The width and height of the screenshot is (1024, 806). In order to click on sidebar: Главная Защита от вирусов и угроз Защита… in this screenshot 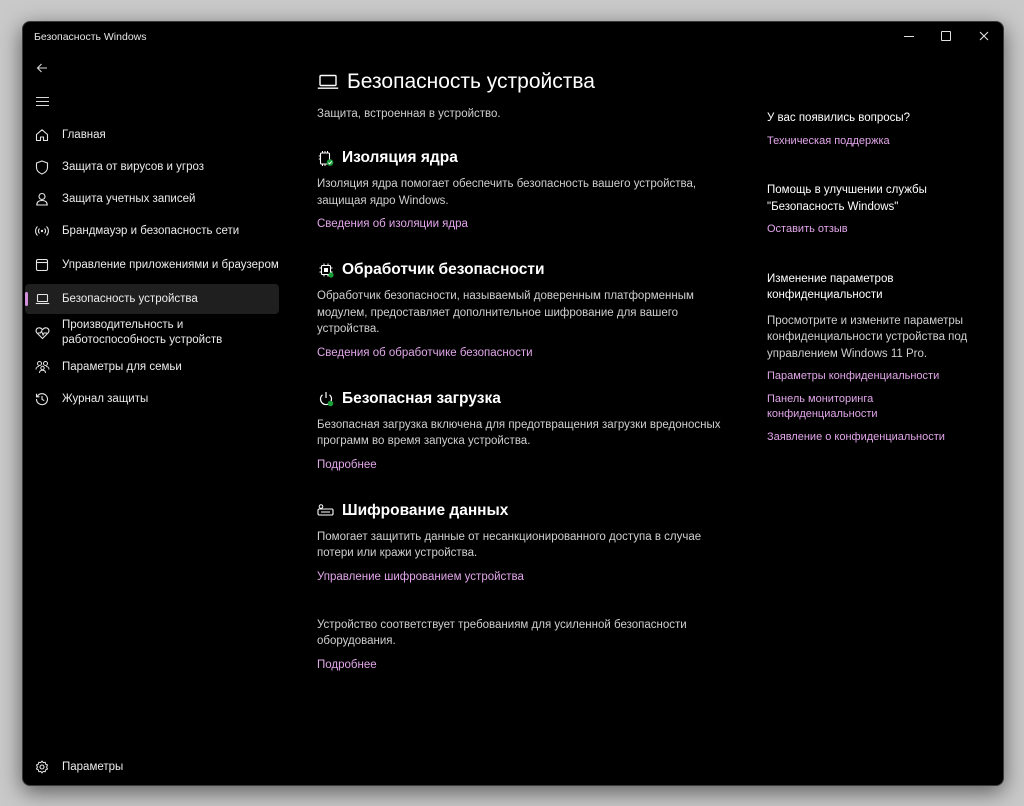, I will do `click(152, 268)`.